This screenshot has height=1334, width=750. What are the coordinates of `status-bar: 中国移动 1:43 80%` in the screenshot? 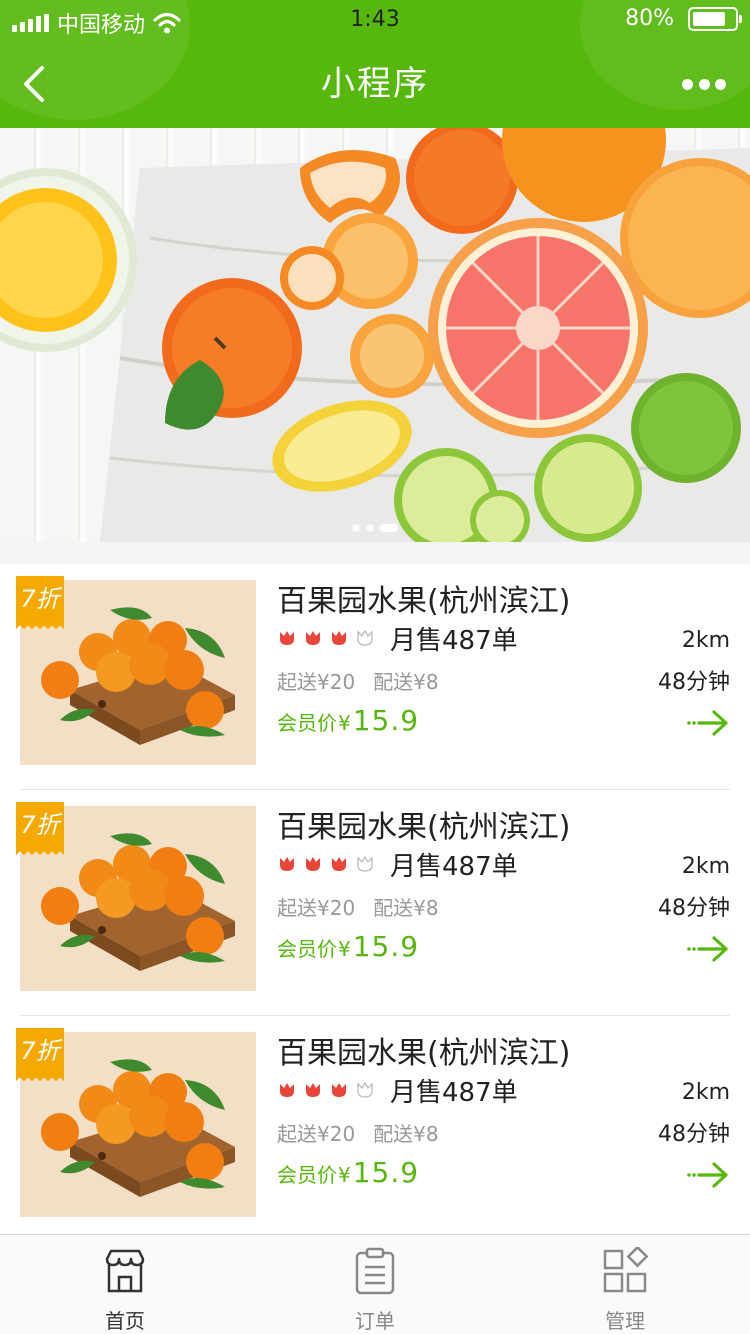 It's located at (375, 20).